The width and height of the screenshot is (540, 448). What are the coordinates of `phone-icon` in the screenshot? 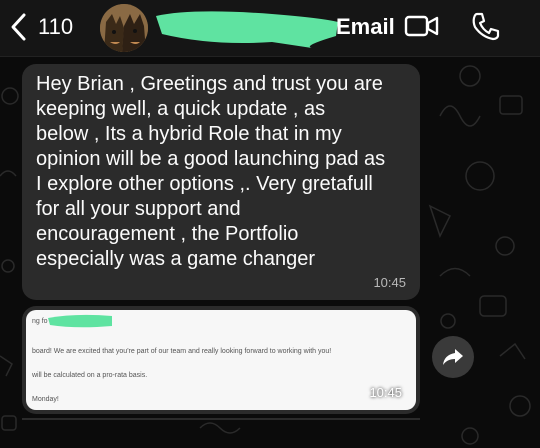 It's located at (486, 26).